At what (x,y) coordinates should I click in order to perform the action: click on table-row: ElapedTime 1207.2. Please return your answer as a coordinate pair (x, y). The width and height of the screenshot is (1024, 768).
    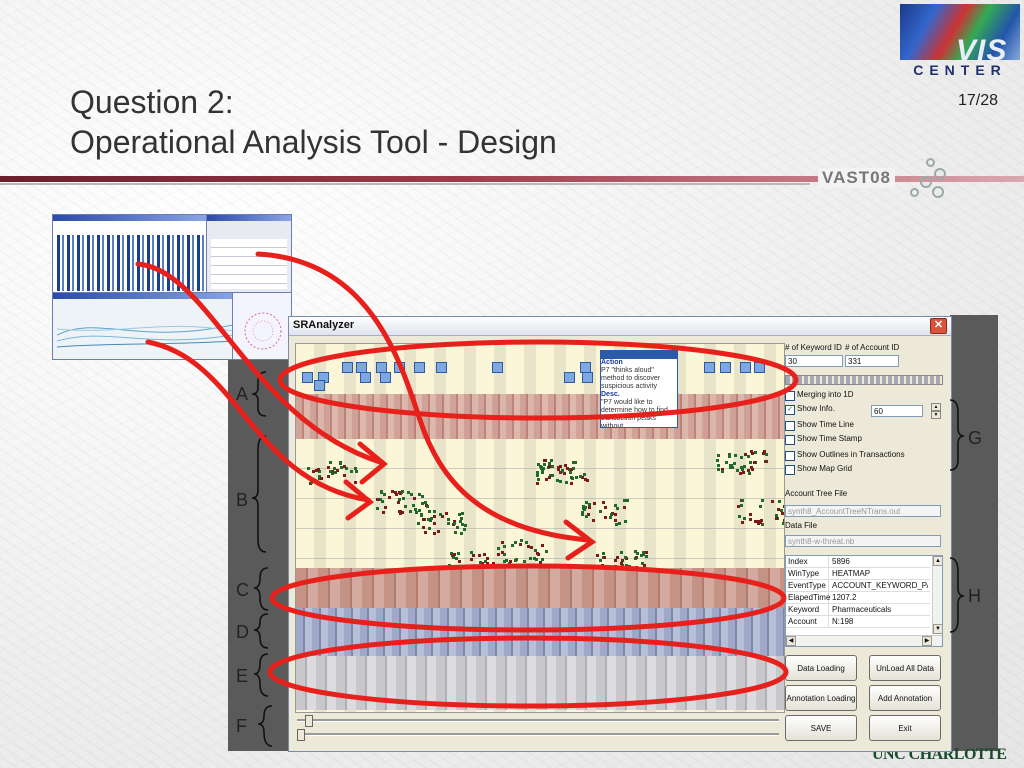
    Looking at the image, I should click on (858, 598).